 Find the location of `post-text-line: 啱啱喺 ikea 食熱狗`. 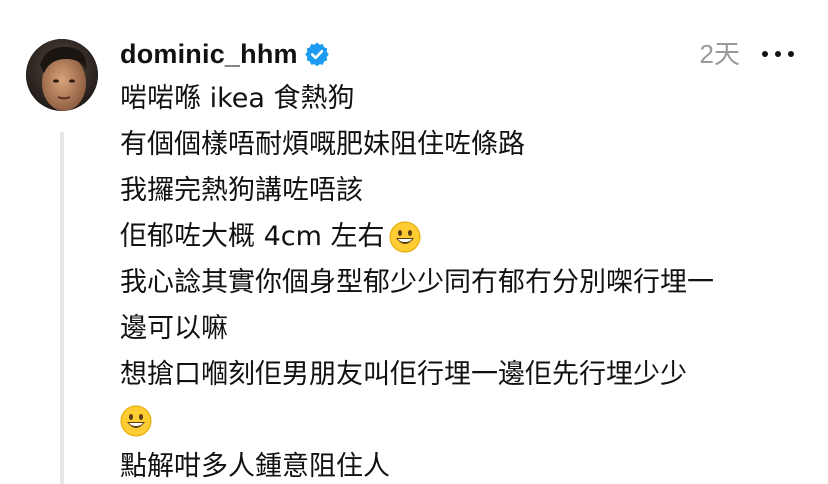

post-text-line: 啱啱喺 ikea 食熱狗 is located at coordinates (465, 99).